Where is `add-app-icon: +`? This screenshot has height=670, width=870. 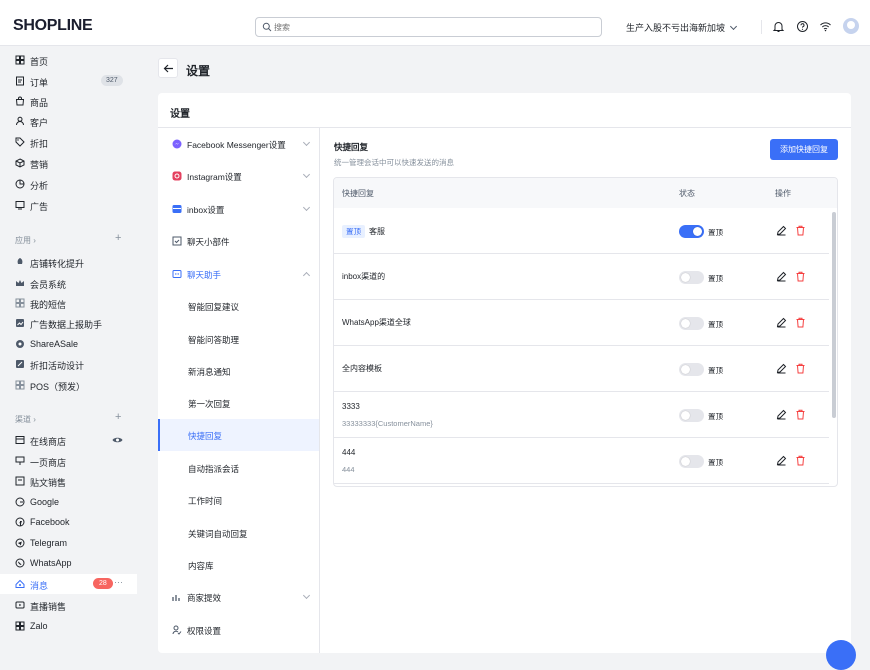
add-app-icon: + is located at coordinates (118, 238).